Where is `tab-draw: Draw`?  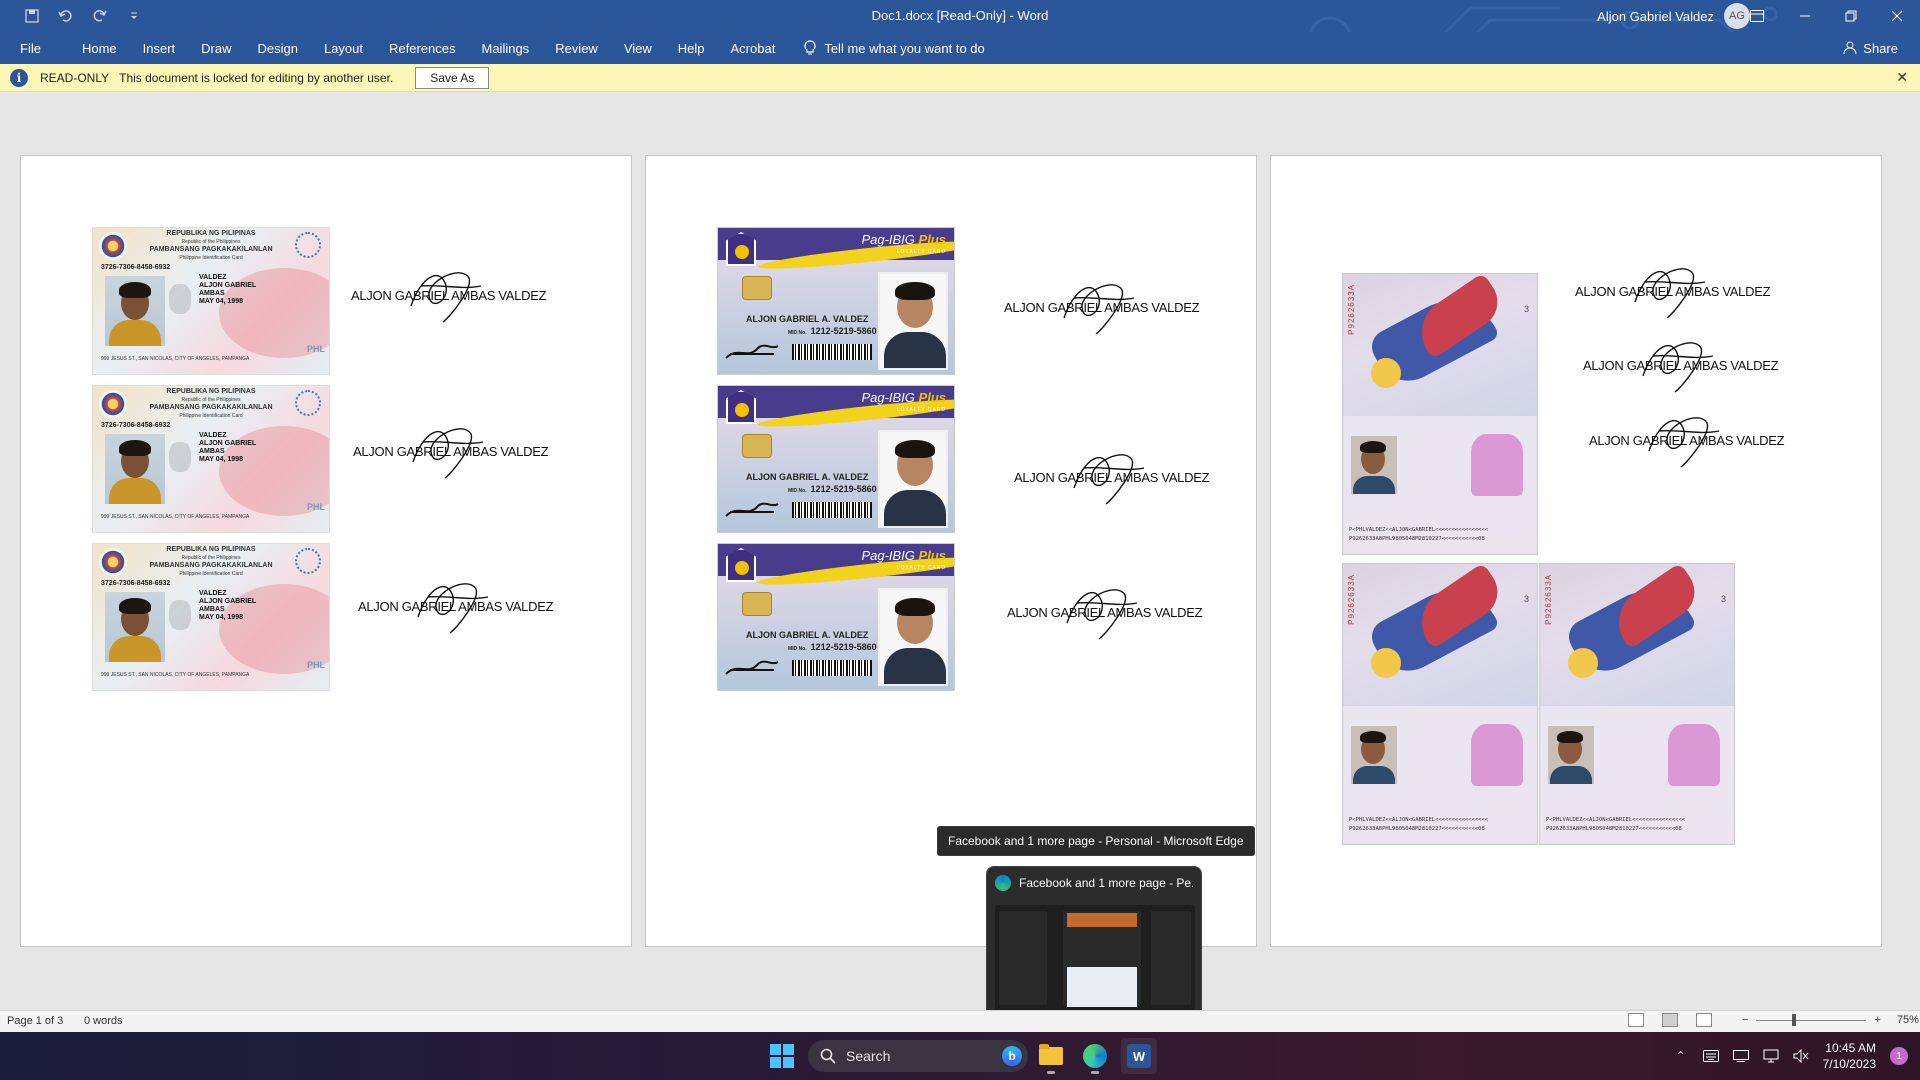
tab-draw: Draw is located at coordinates (216, 48).